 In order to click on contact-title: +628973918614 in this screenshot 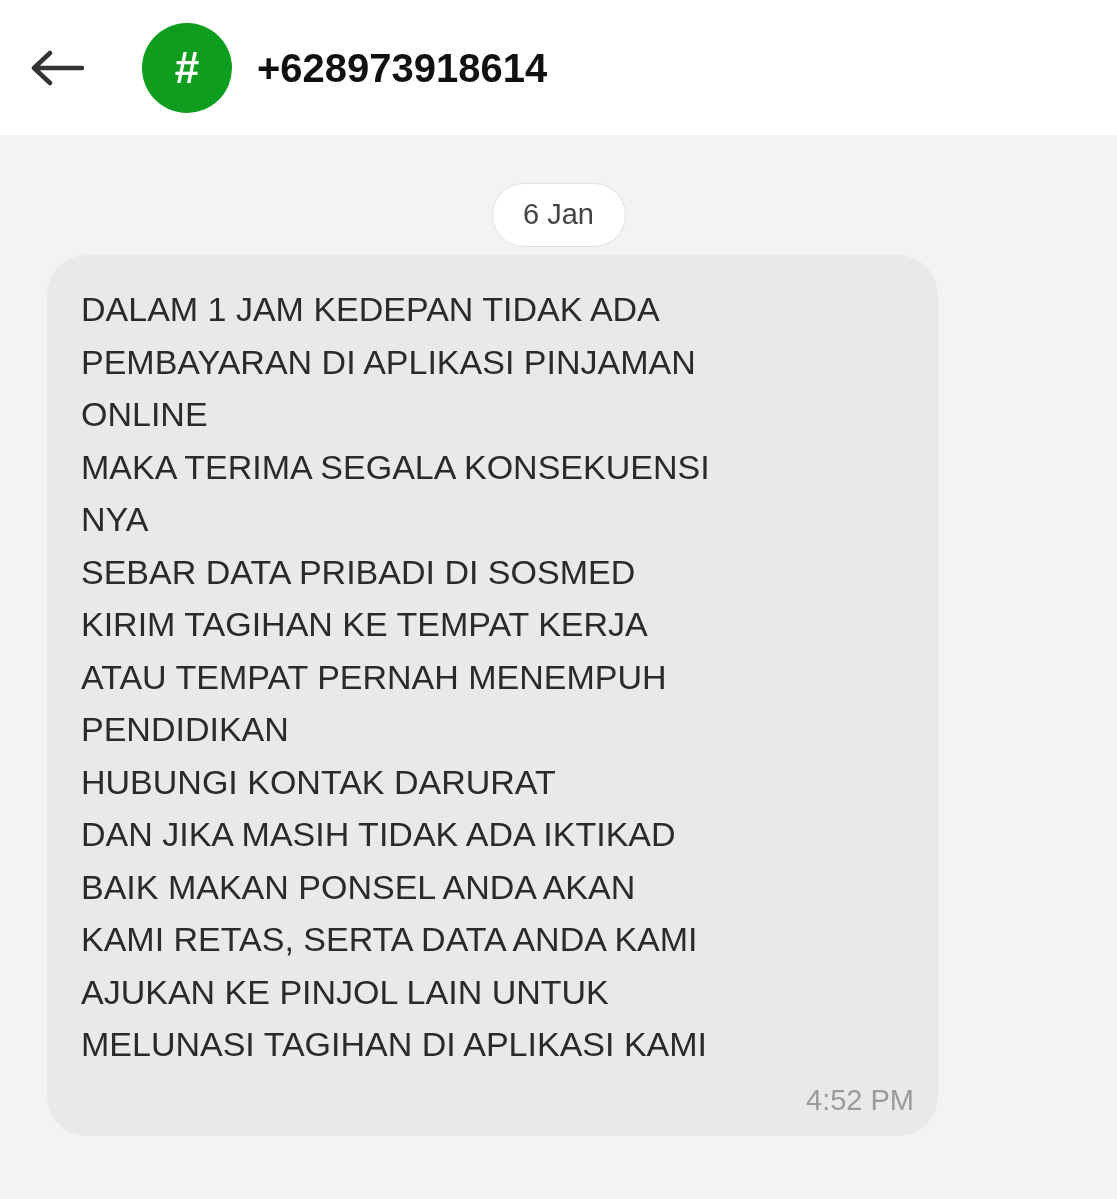, I will do `click(402, 67)`.